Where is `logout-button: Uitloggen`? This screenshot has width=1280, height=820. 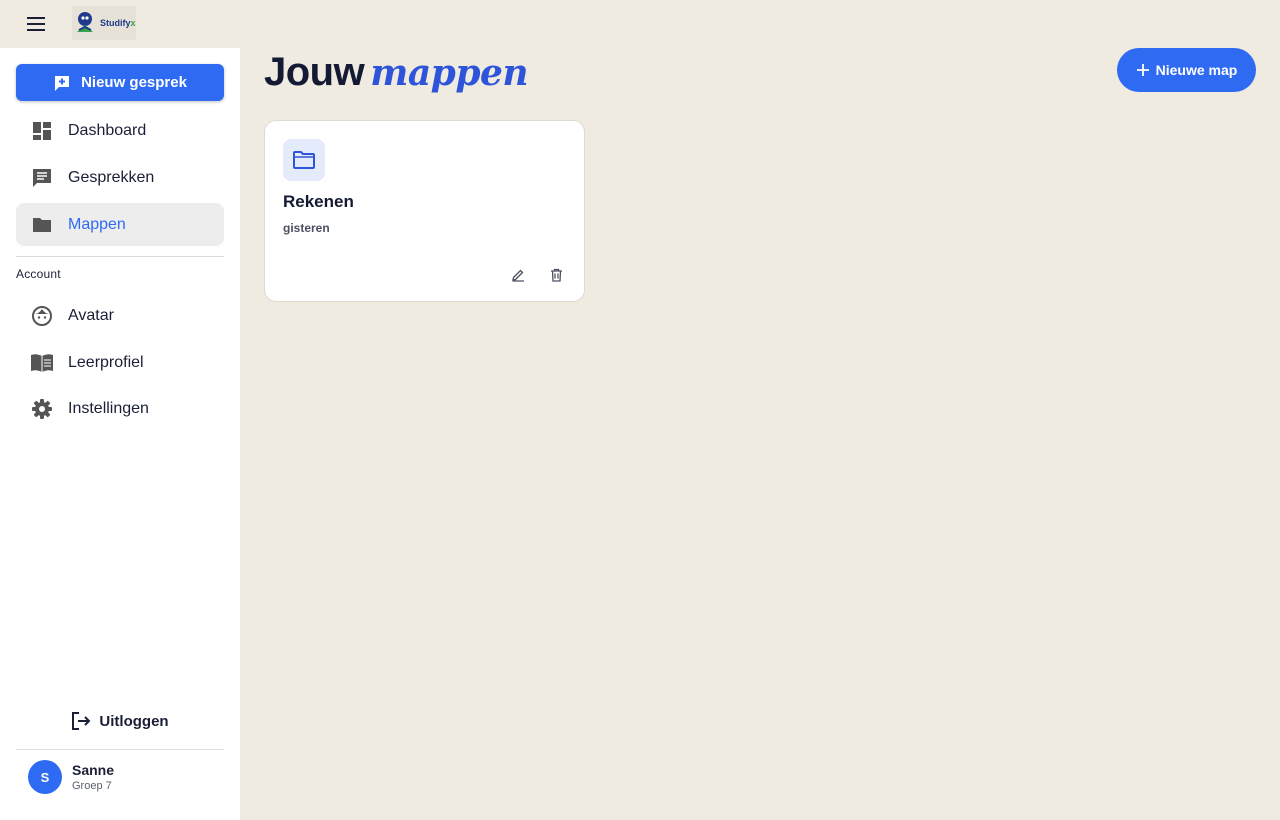 logout-button: Uitloggen is located at coordinates (120, 721).